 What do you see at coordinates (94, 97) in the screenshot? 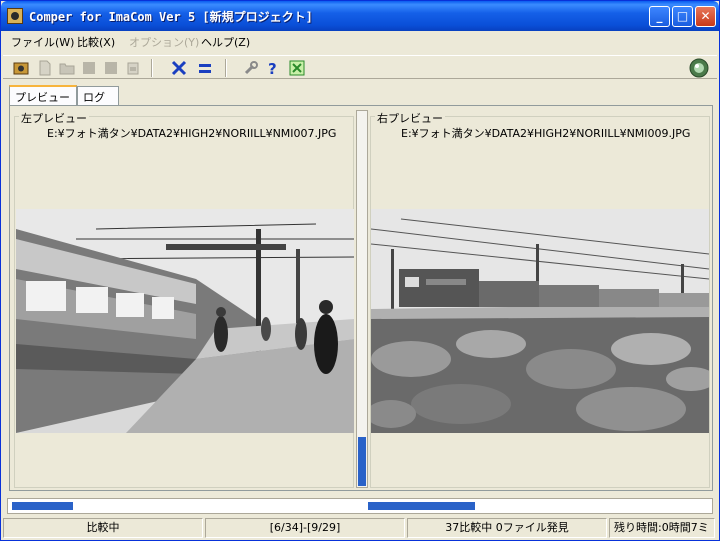
I see `tab-log-label: ログ` at bounding box center [94, 97].